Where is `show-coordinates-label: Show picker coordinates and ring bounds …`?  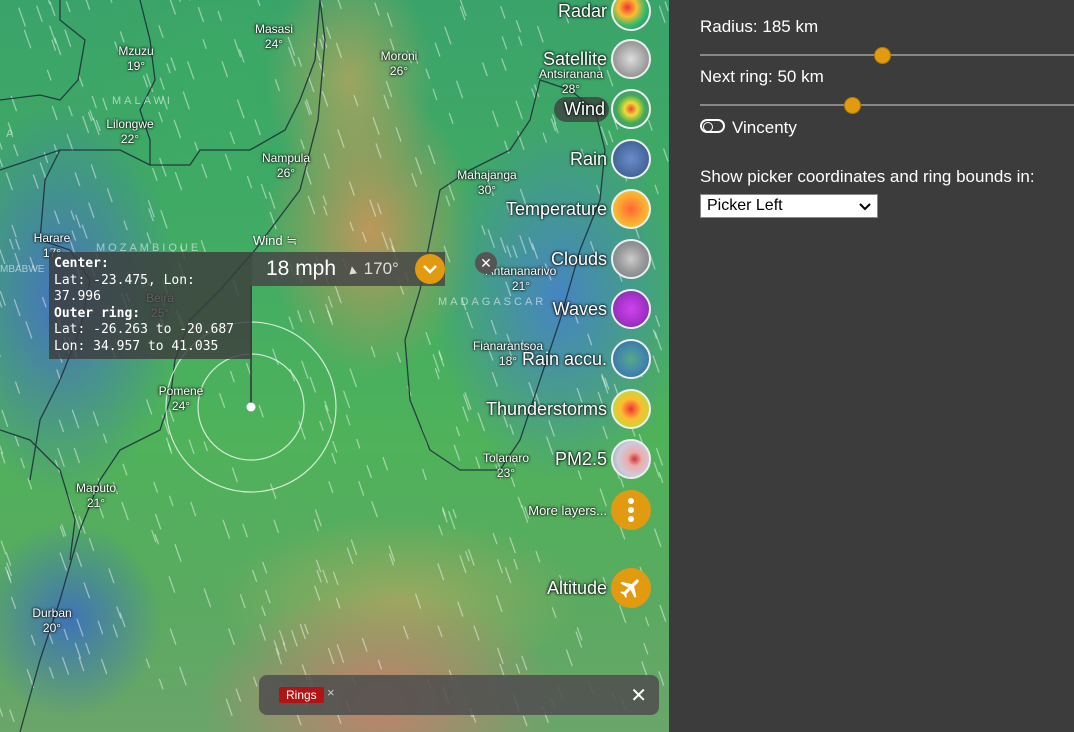
show-coordinates-label: Show picker coordinates and ring bounds … is located at coordinates (867, 176).